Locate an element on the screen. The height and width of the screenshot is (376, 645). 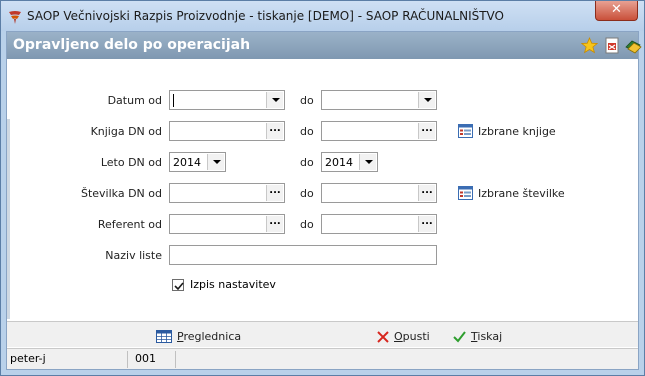
status-user: peter-j is located at coordinates (67, 359).